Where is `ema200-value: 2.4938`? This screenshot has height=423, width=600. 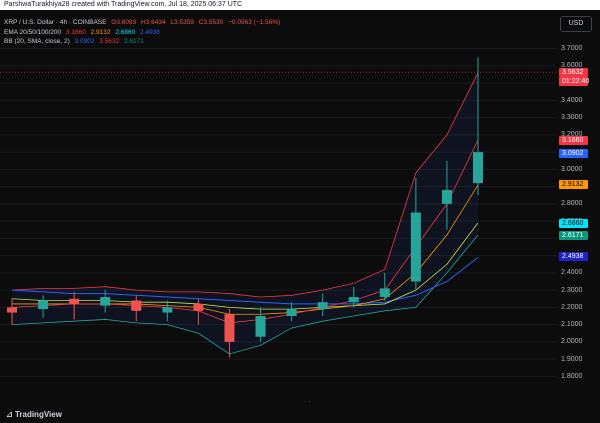 ema200-value: 2.4938 is located at coordinates (150, 32).